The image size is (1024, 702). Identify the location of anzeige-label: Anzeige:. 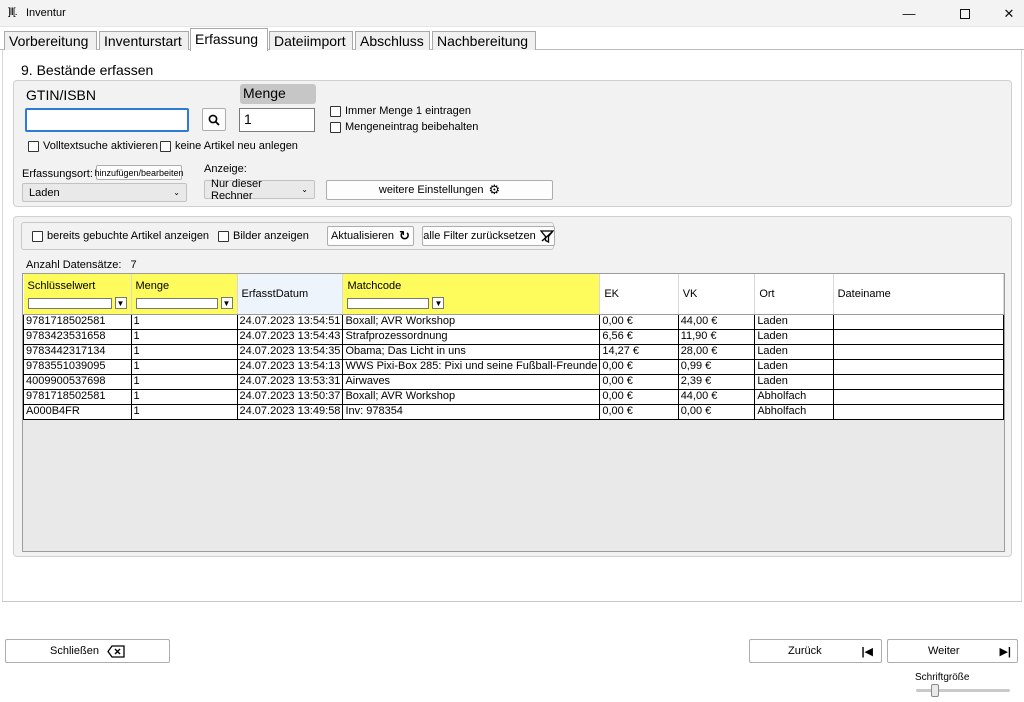
(225, 169).